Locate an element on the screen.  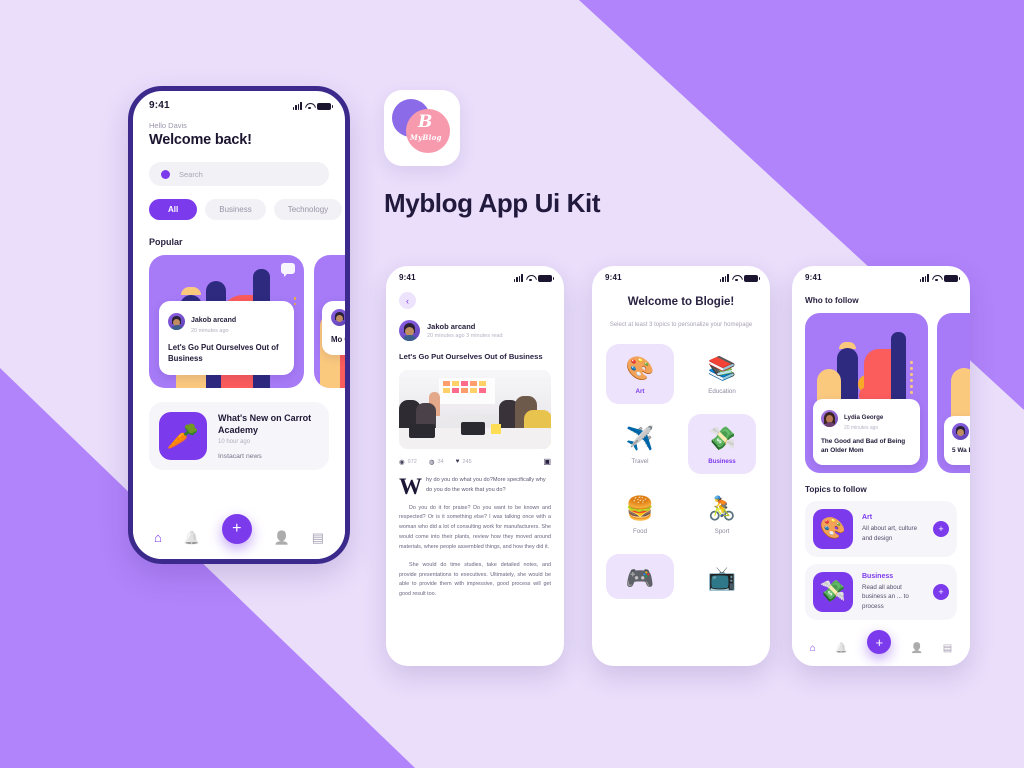
article-stats: ◉ 972 ◍ 34 ♥ 245 ▣ is located at coordinates (475, 461).